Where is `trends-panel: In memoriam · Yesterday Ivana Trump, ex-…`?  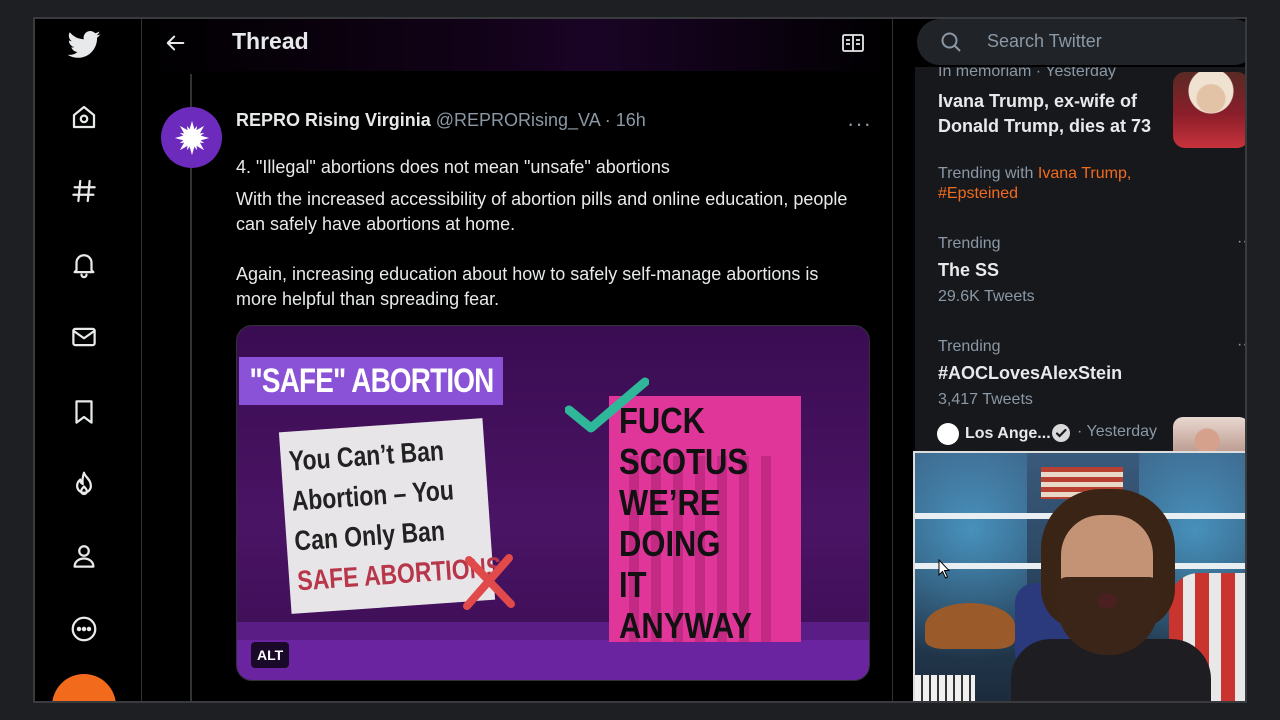
trends-panel: In memoriam · Yesterday Ivana Trump, ex-… is located at coordinates (1080, 262).